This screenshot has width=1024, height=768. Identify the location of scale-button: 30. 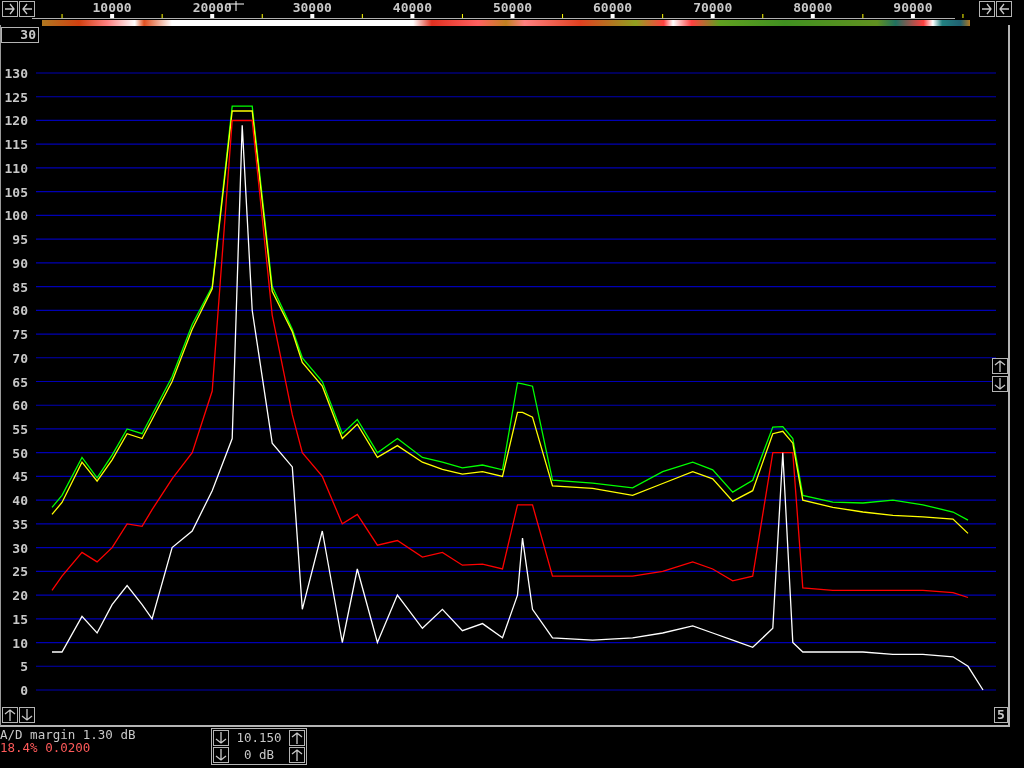
(20, 35).